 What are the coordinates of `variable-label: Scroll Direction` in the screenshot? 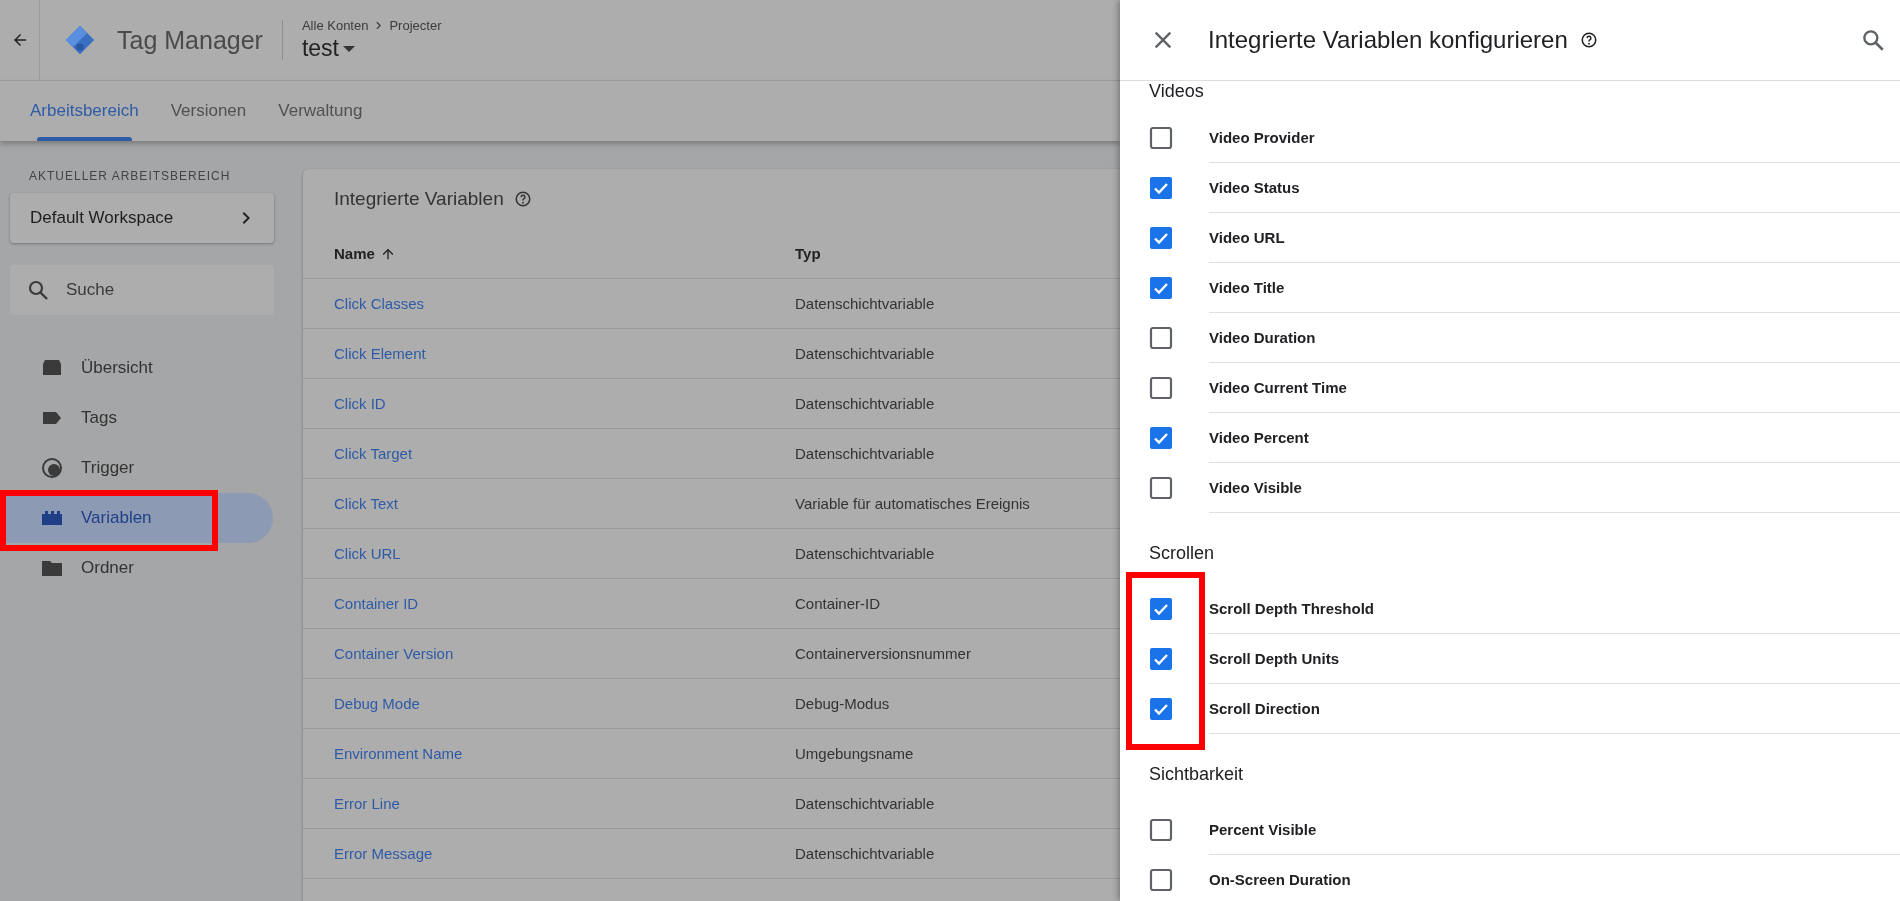 It's located at (1554, 709).